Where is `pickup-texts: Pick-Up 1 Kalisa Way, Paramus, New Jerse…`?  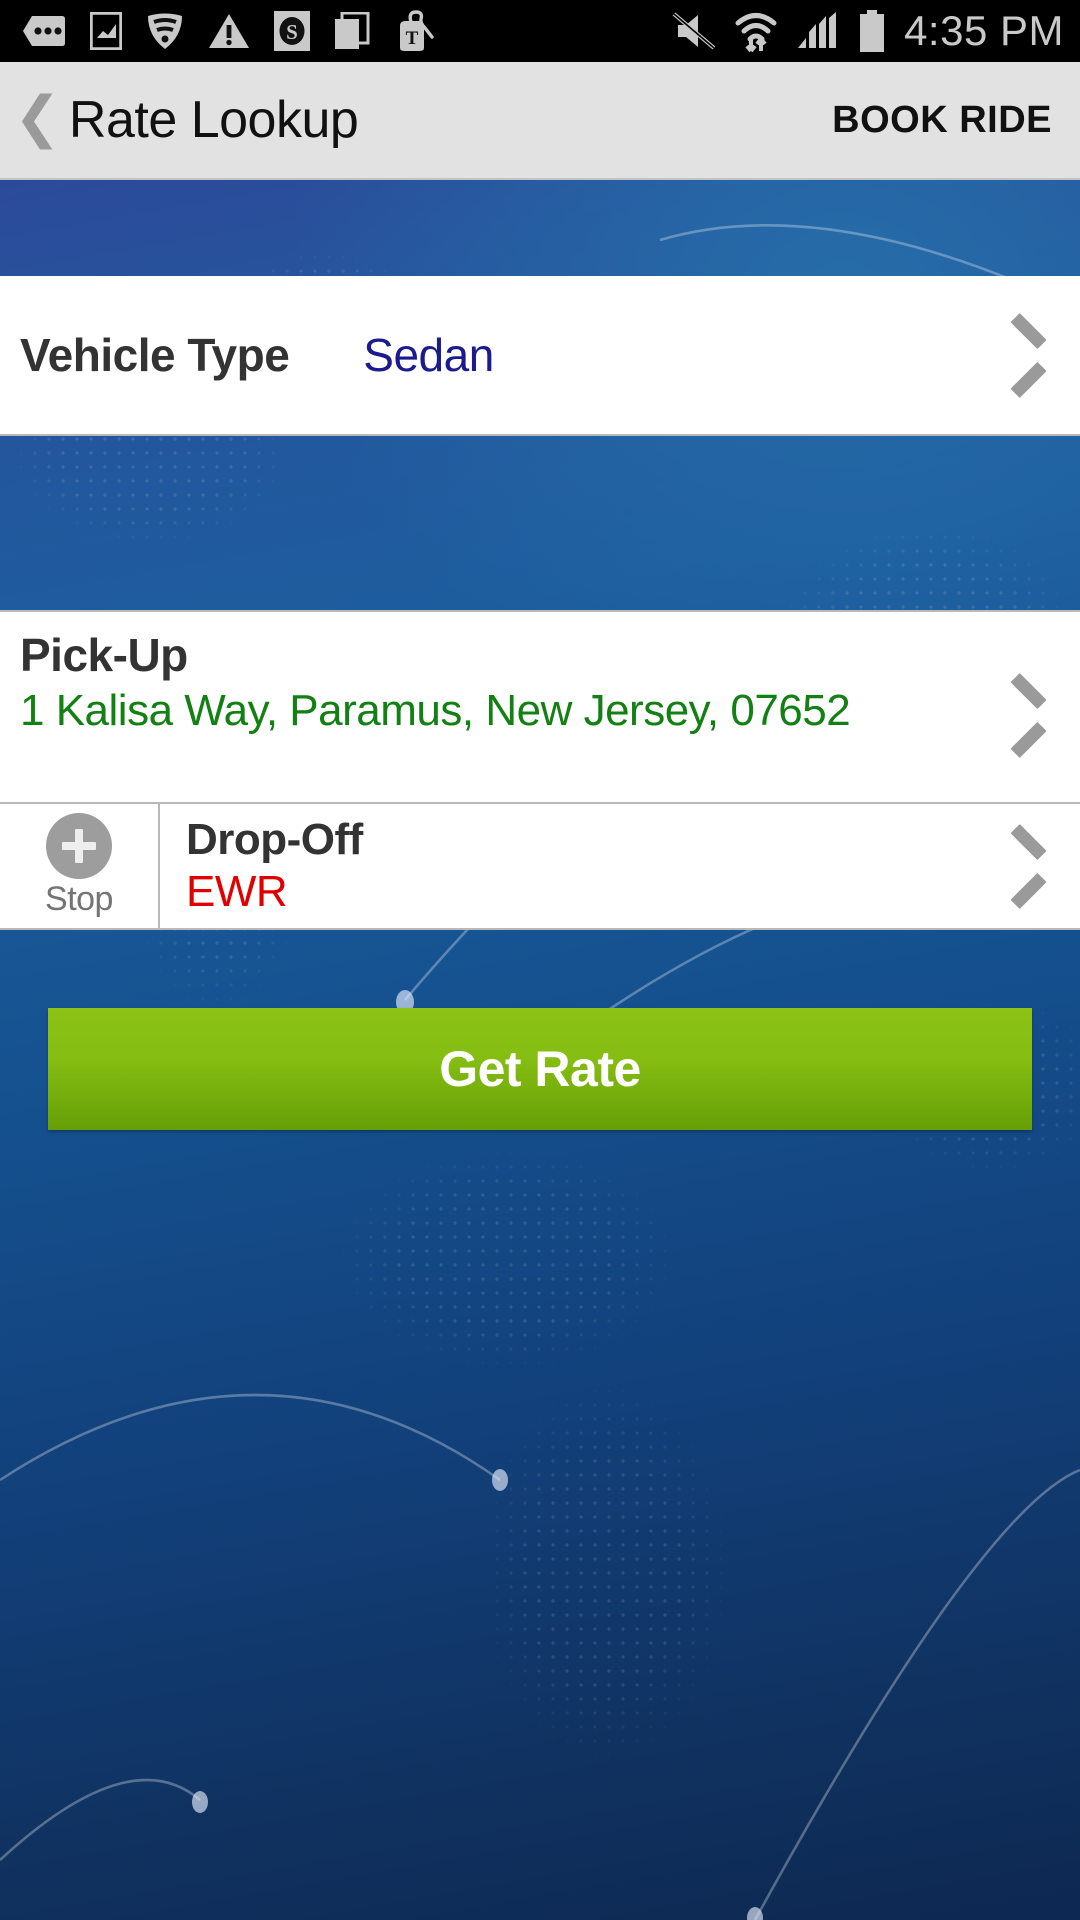
pickup-texts: Pick-Up 1 Kalisa Way, Paramus, New Jerse… is located at coordinates (509, 681).